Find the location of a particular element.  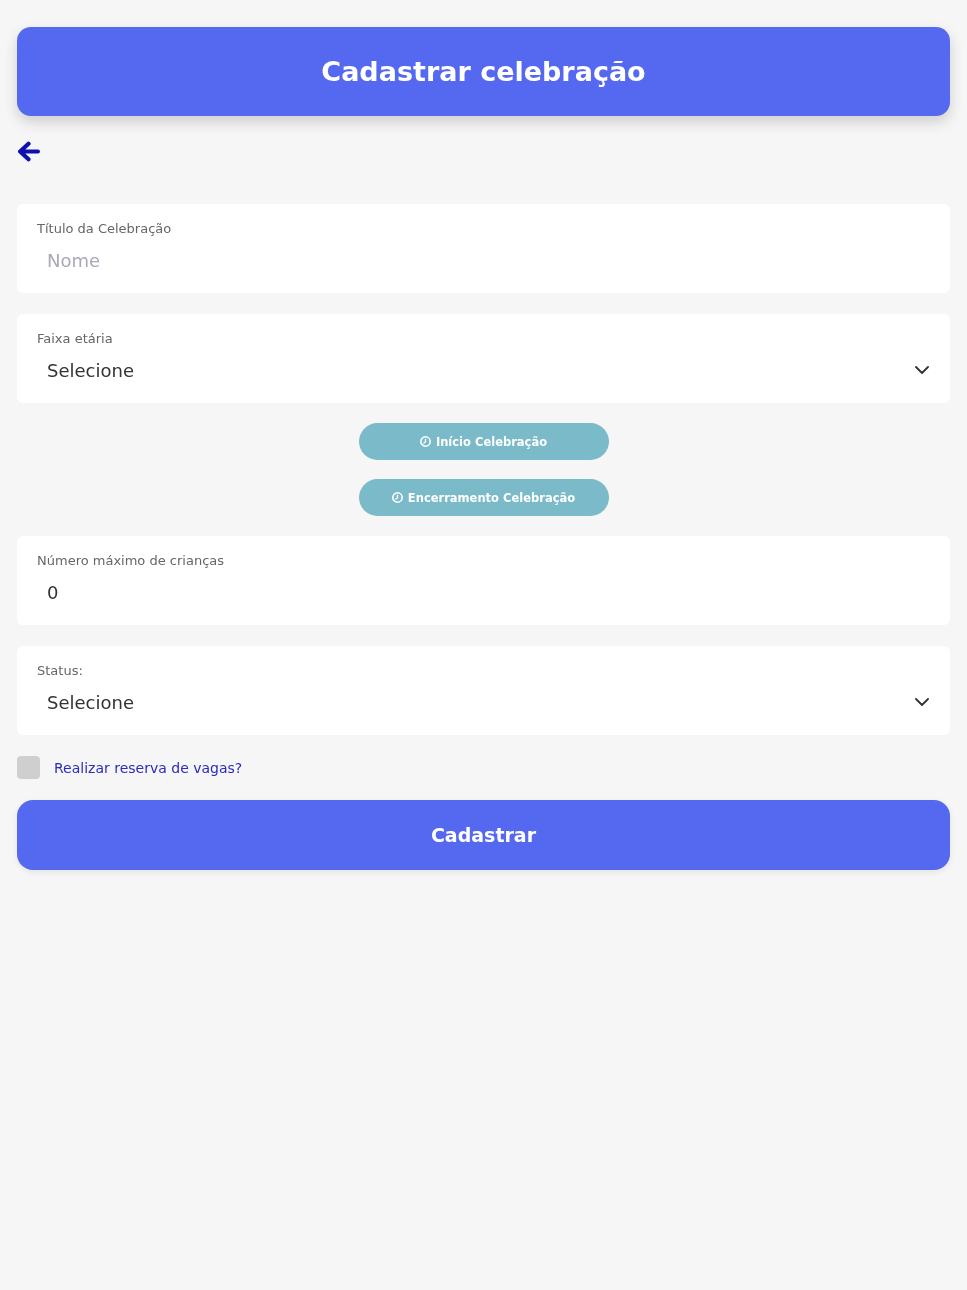

select-field: Status: Selecione is located at coordinates (483, 690).